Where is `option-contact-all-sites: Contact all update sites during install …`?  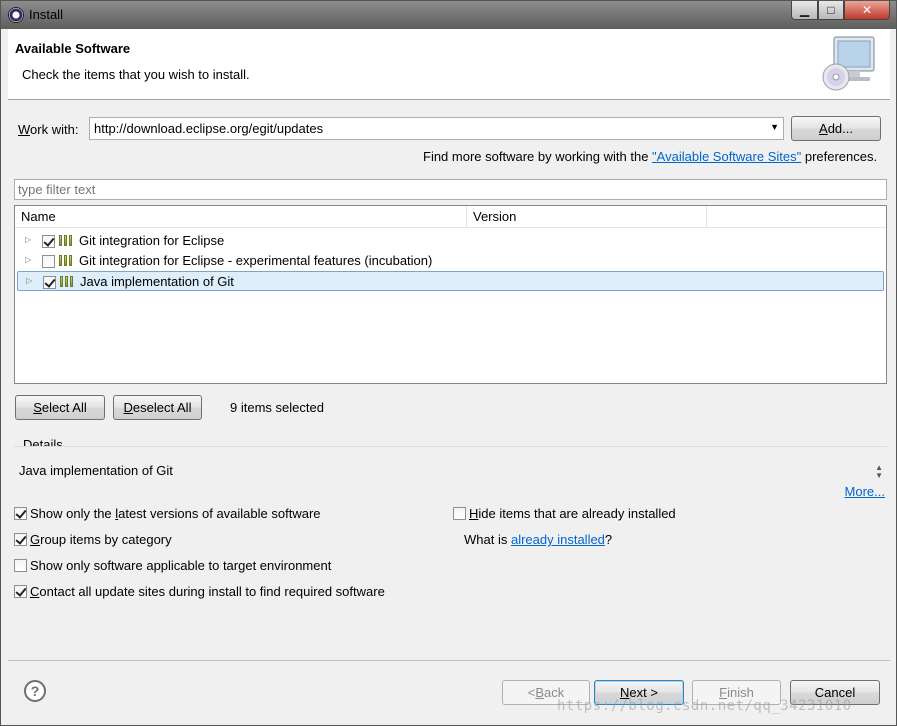 option-contact-all-sites: Contact all update sites during install … is located at coordinates (199, 591).